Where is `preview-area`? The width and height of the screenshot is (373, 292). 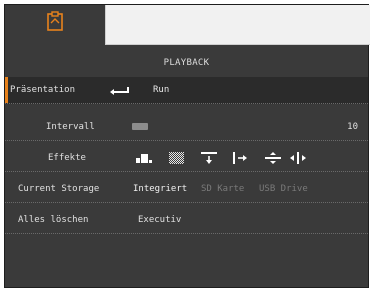
preview-area is located at coordinates (237, 25).